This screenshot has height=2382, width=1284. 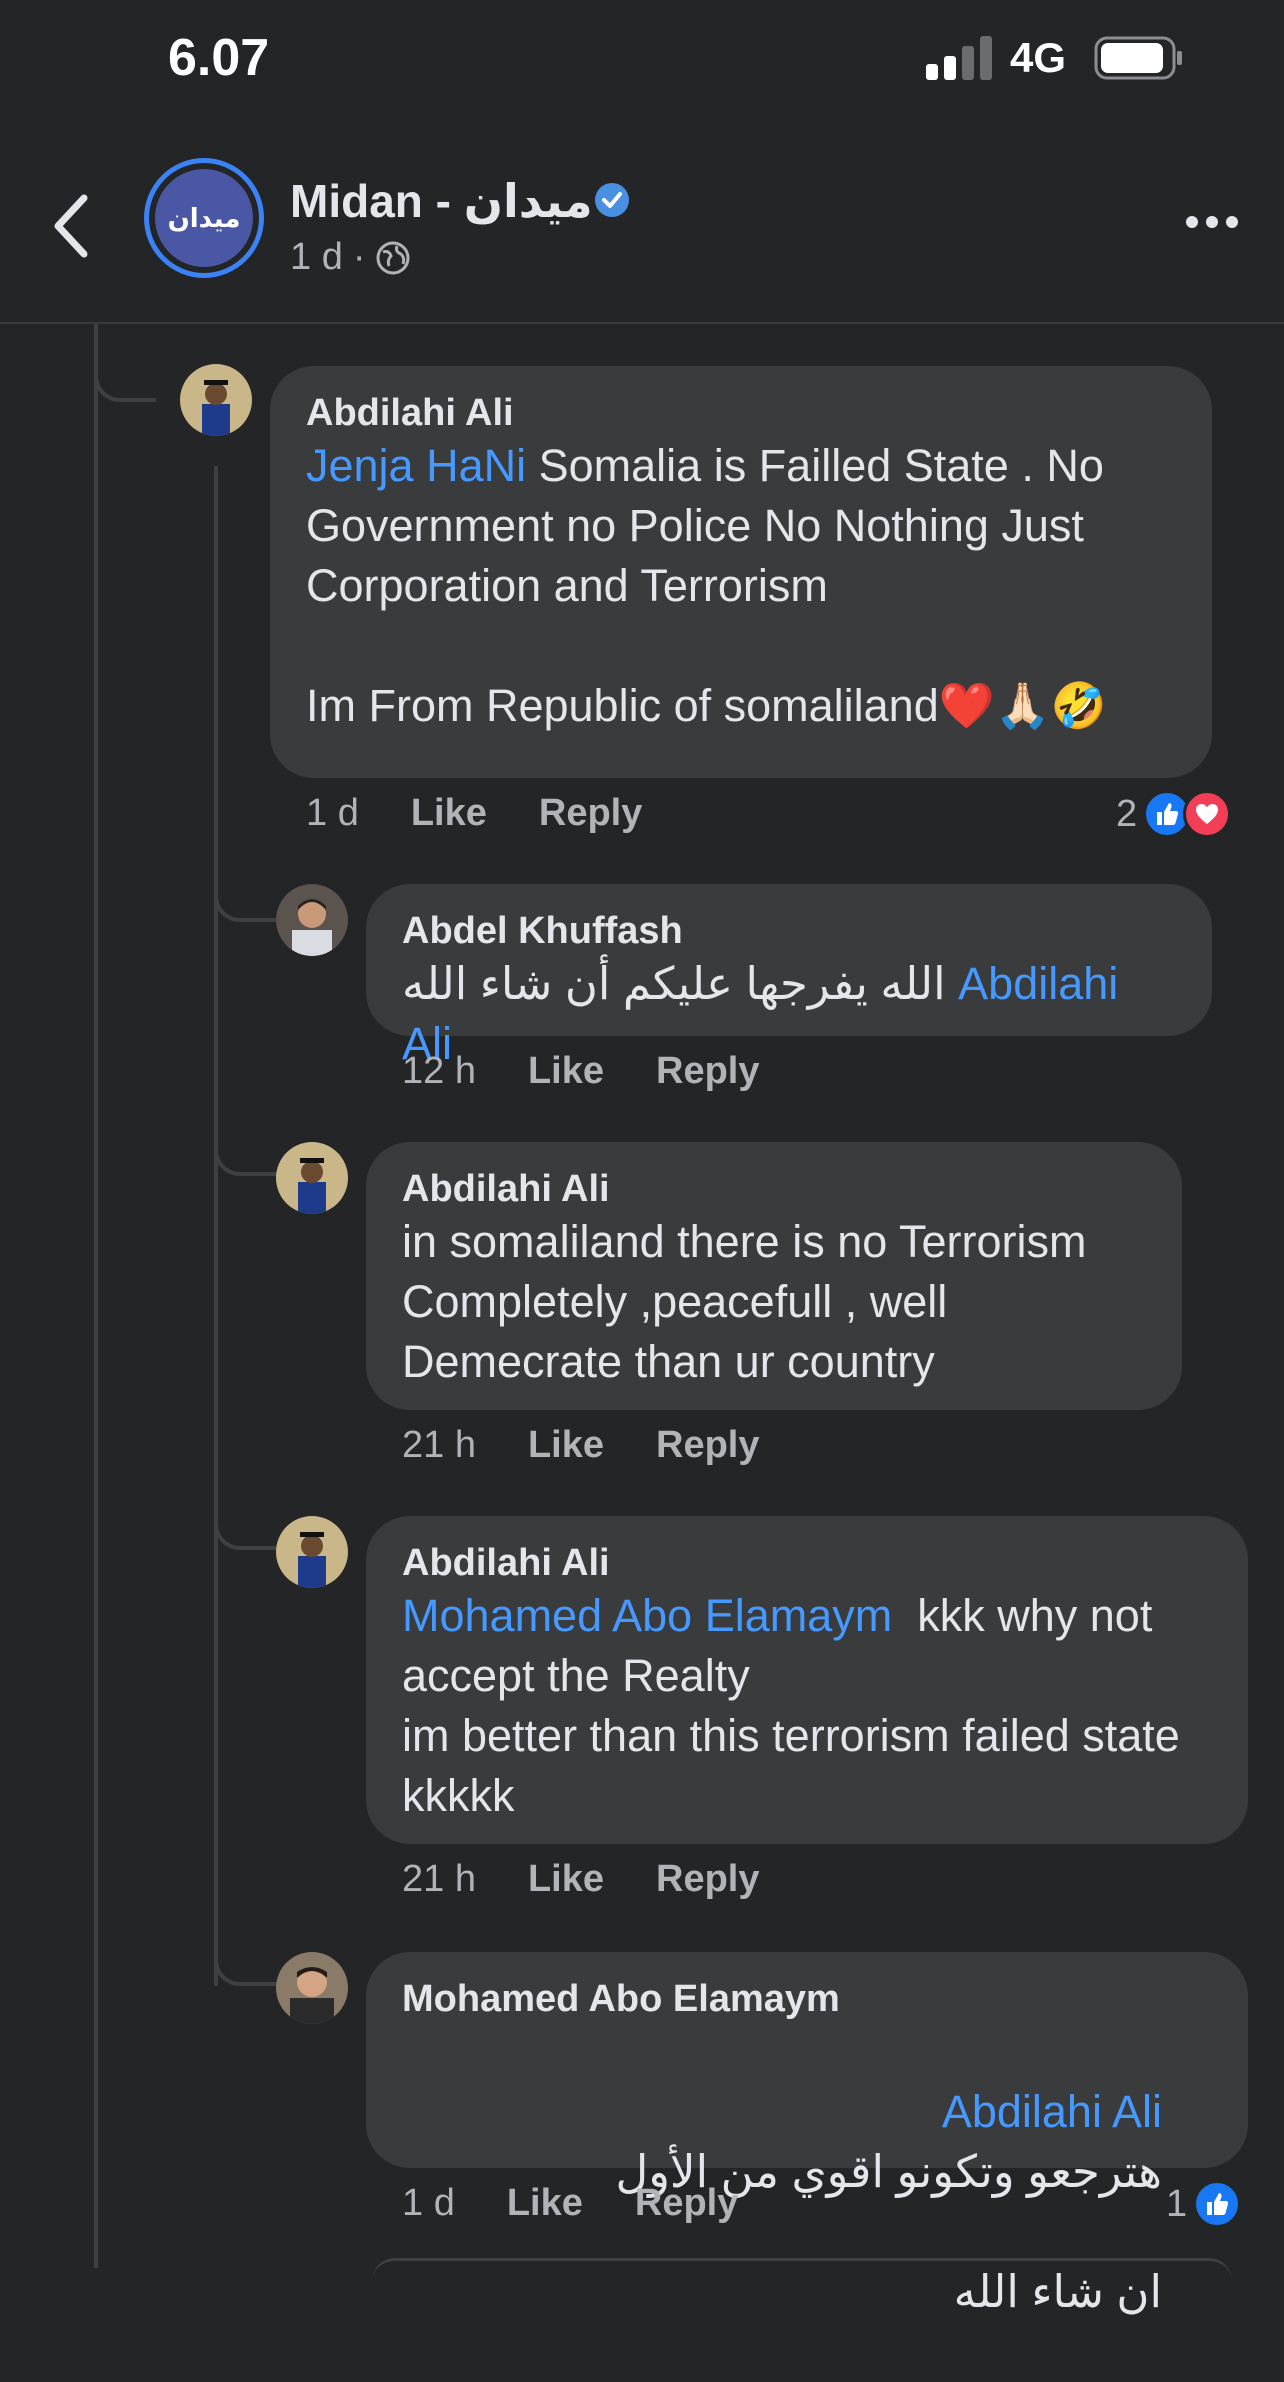 I want to click on post-age: 1 d, so click(x=316, y=257).